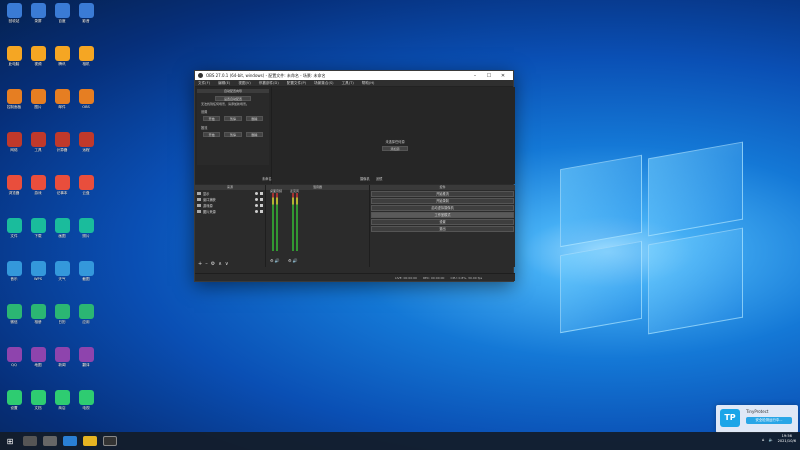  Describe the element at coordinates (269, 83) in the screenshot. I see `menu-docks: 停靠部件(D)` at that location.